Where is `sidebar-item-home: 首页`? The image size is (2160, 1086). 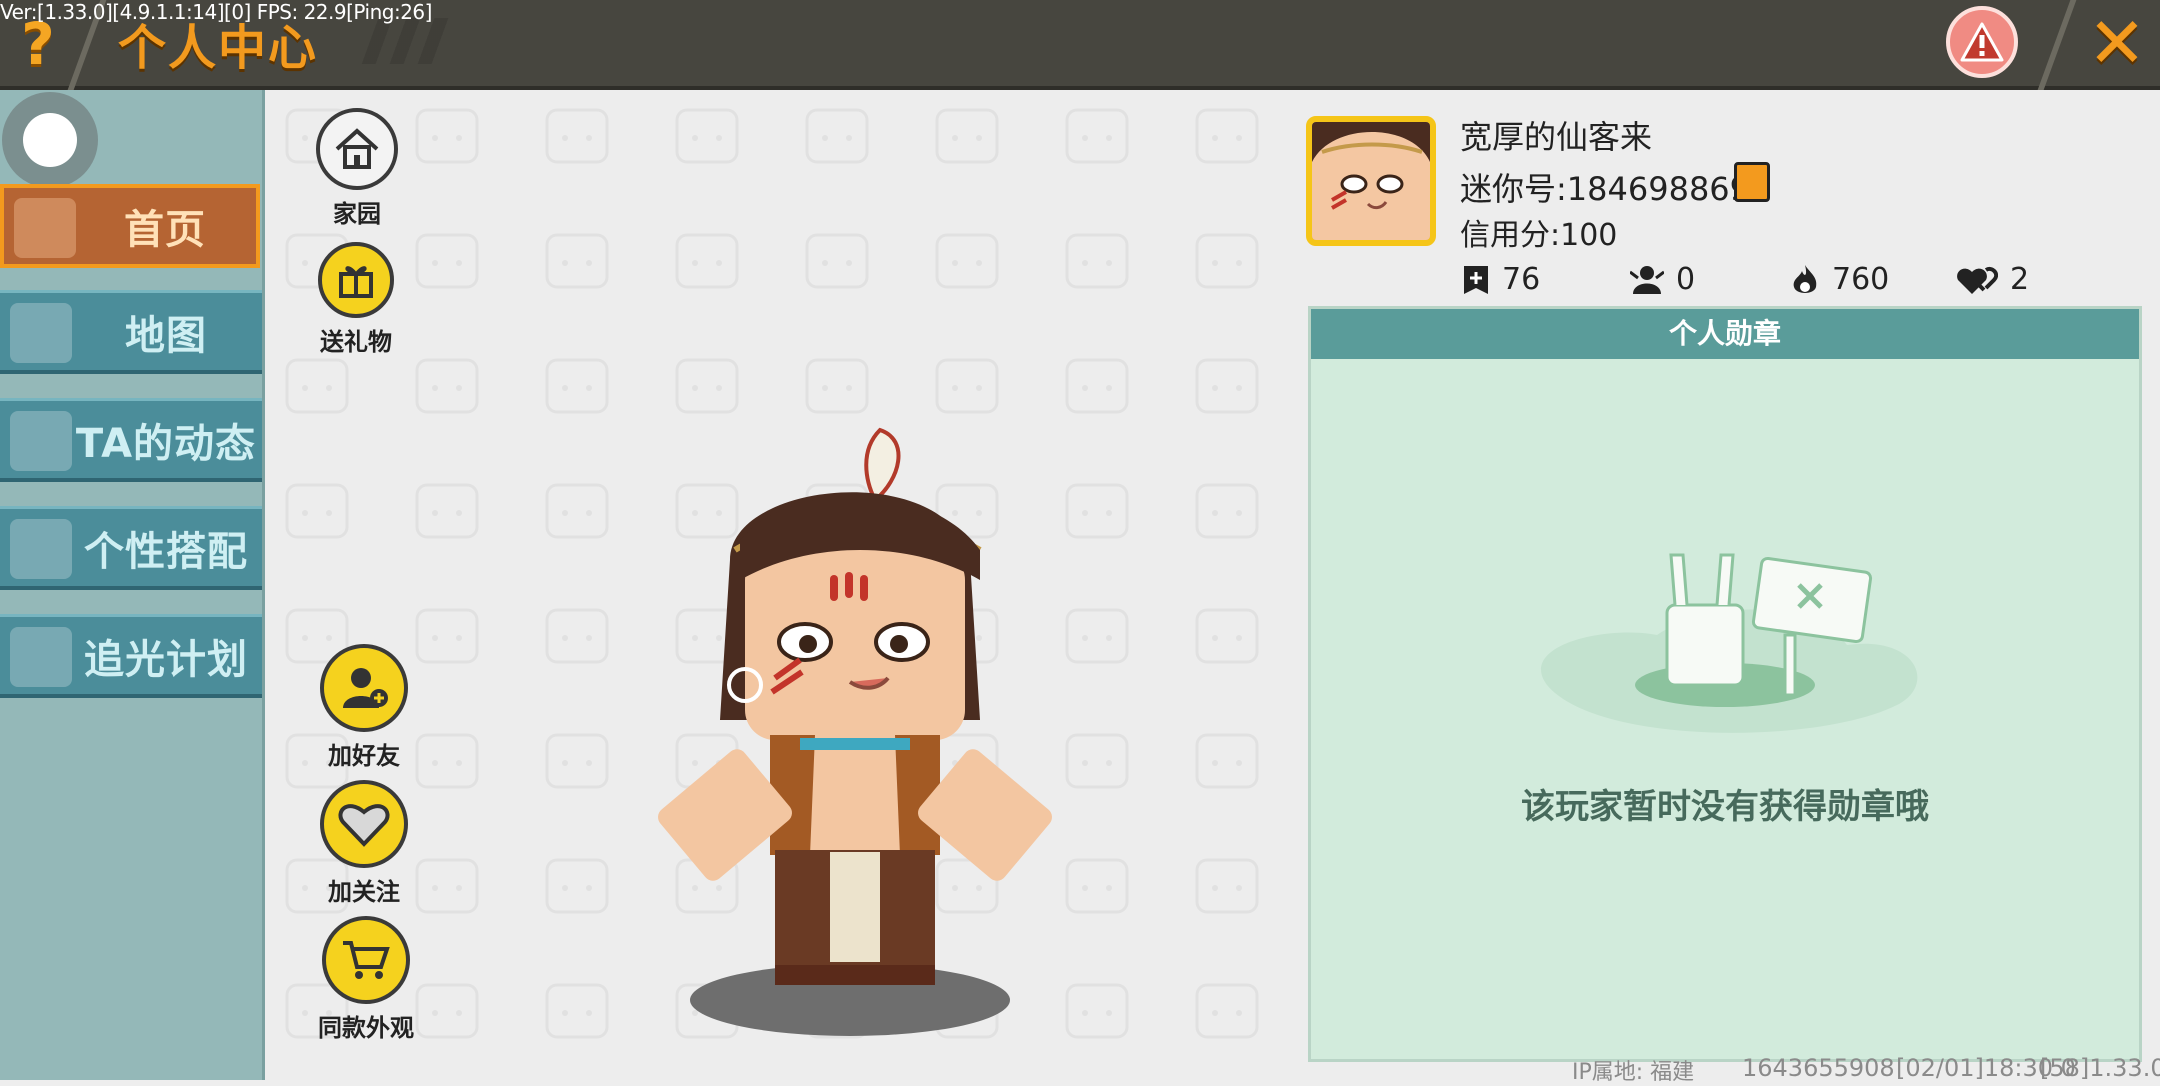
sidebar-item-home: 首页 is located at coordinates (130, 226).